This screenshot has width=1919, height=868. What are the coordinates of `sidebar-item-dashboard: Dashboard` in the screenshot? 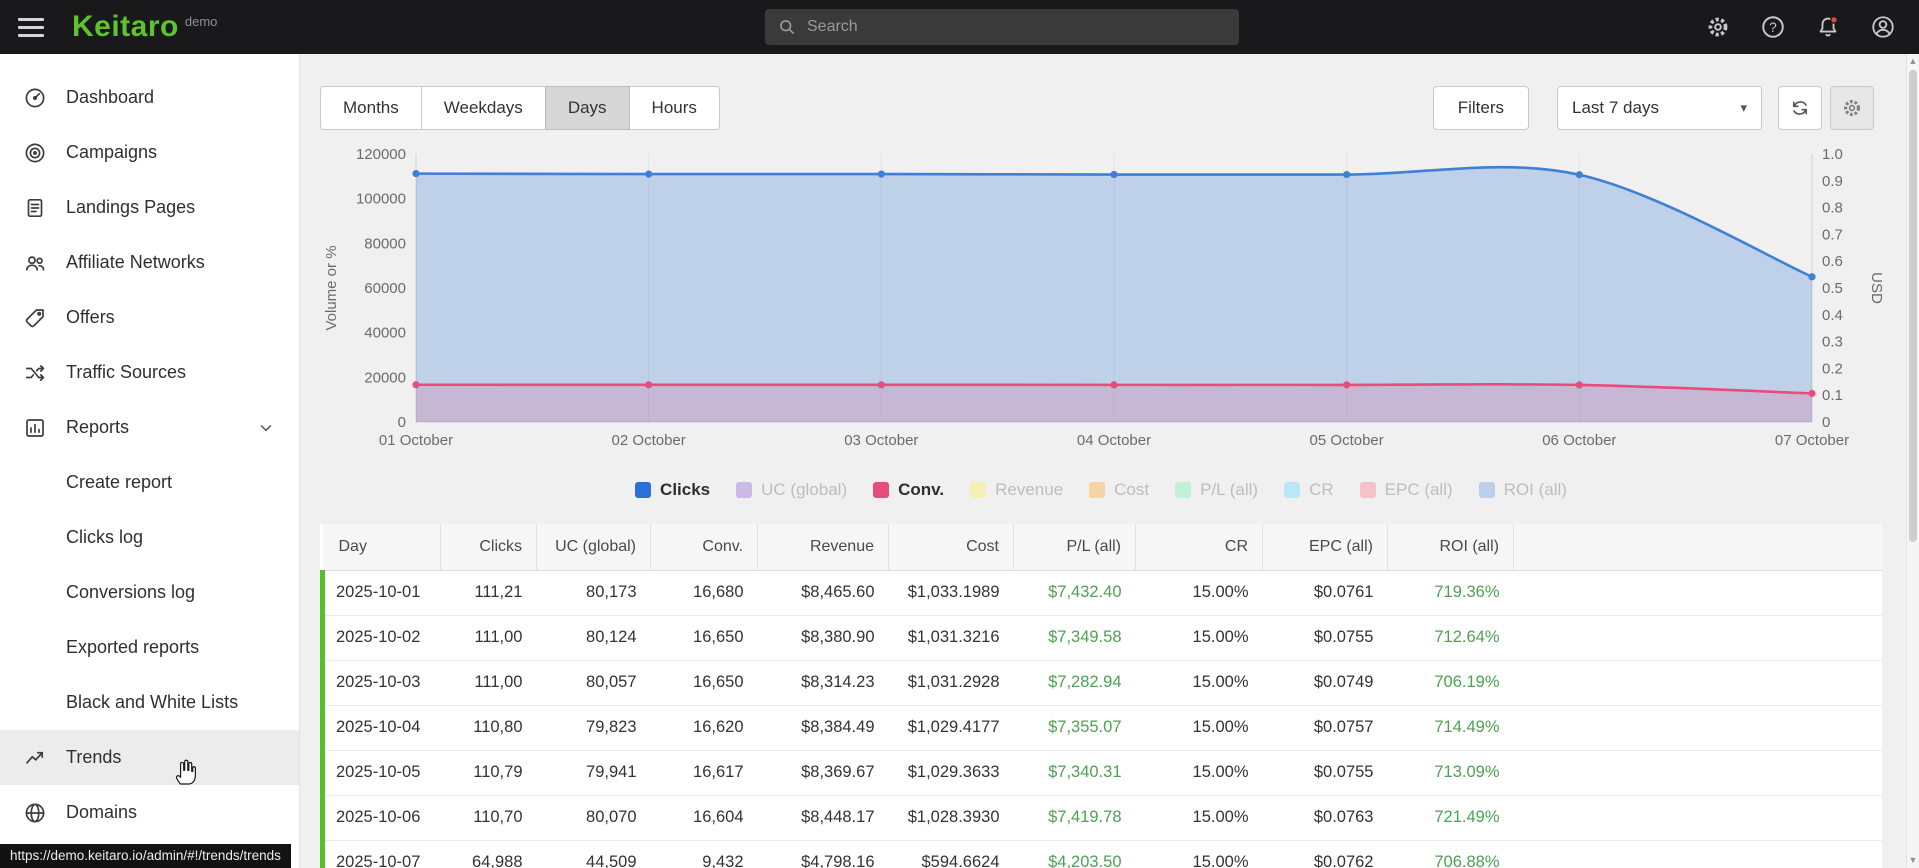 It's located at (149, 97).